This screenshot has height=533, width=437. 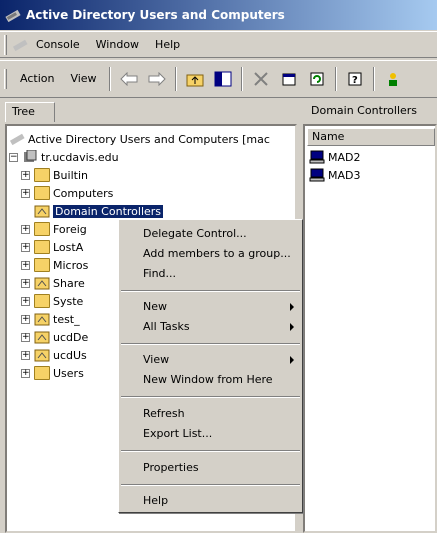 I want to click on menu-help: Help, so click(x=167, y=45).